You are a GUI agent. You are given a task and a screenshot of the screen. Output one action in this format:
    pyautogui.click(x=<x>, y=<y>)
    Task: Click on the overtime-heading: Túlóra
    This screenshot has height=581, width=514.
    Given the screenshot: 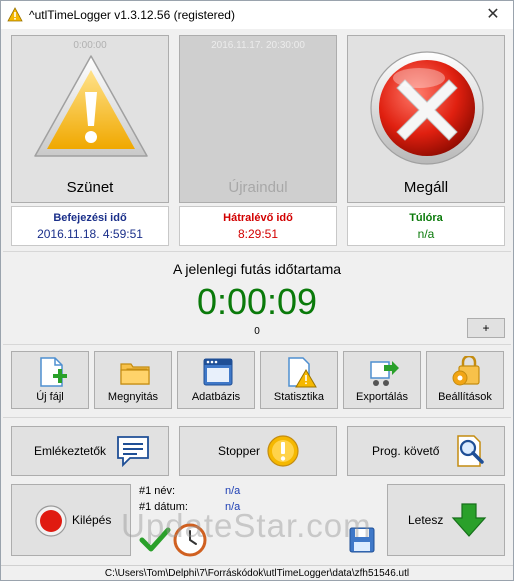 What is the action you would take?
    pyautogui.click(x=426, y=218)
    